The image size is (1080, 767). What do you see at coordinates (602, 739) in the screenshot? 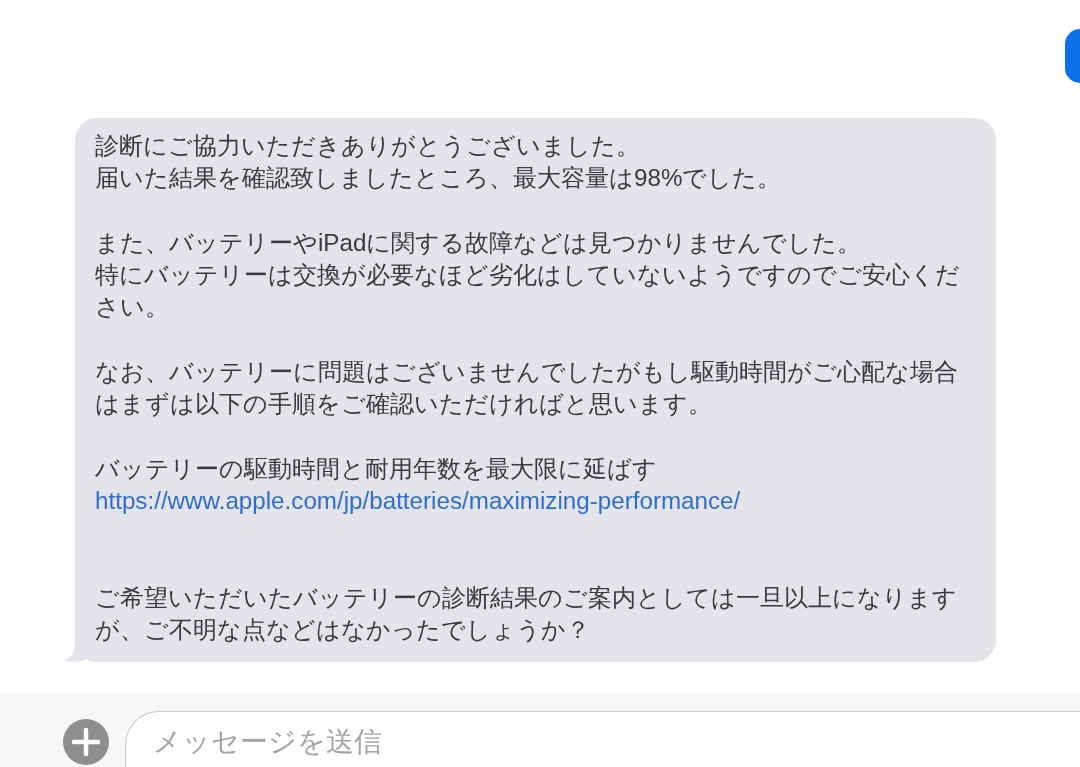
I see `message-input-field: メッセージを送信` at bounding box center [602, 739].